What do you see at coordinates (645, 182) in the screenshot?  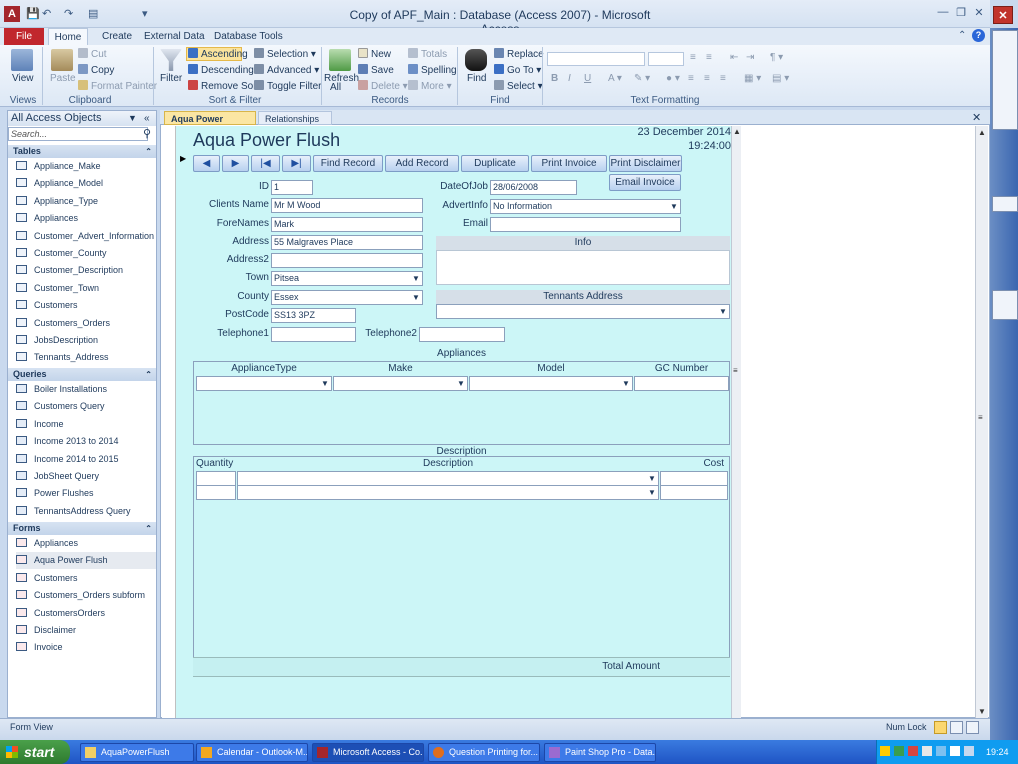 I see `email-invoice-button: Email Invoice` at bounding box center [645, 182].